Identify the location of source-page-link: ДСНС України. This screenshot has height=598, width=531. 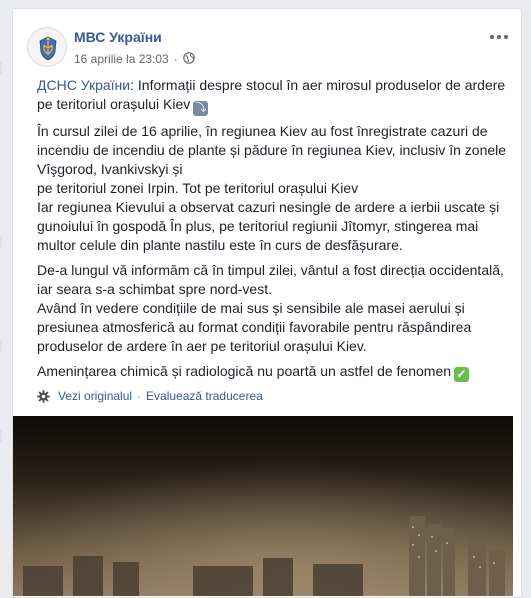
(83, 85).